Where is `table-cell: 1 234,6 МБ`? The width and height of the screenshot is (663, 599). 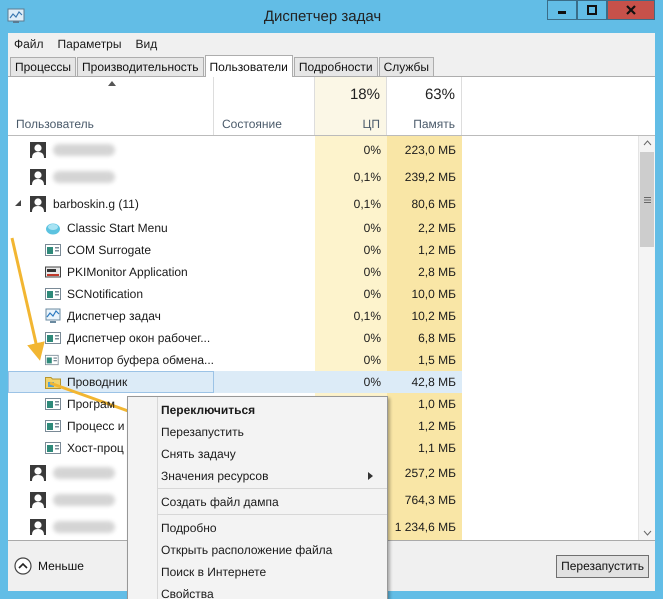 table-cell: 1 234,6 МБ is located at coordinates (424, 526).